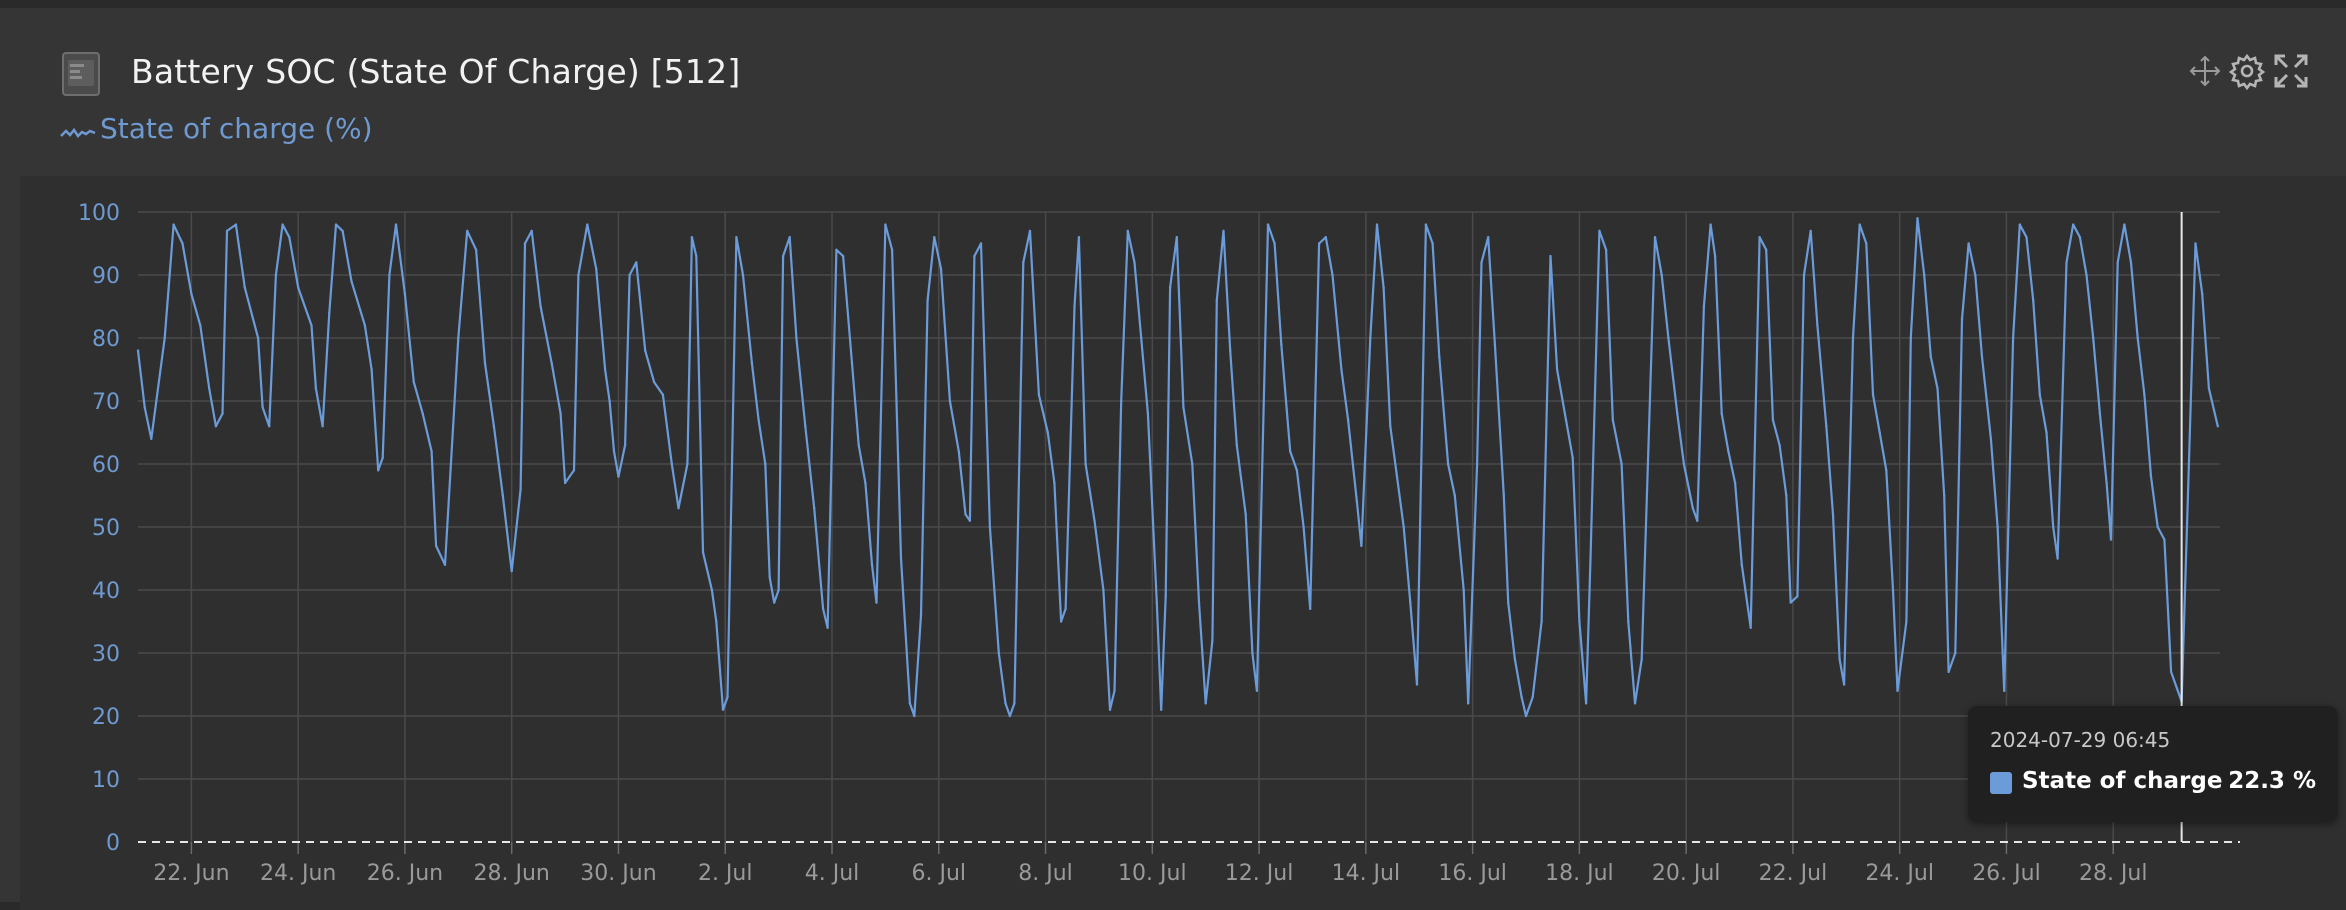 The width and height of the screenshot is (2346, 910). What do you see at coordinates (436, 71) in the screenshot?
I see `widget-title: Battery SOC (State Of Charge) [512]` at bounding box center [436, 71].